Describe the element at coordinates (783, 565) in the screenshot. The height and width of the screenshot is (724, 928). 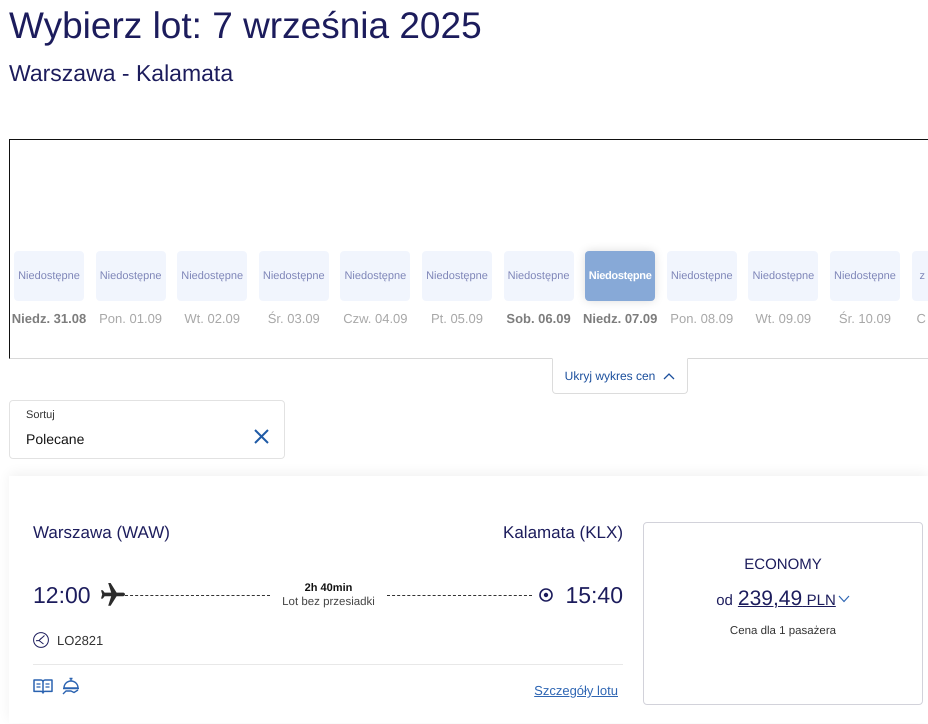
I see `cabin-class: ECONOMY` at that location.